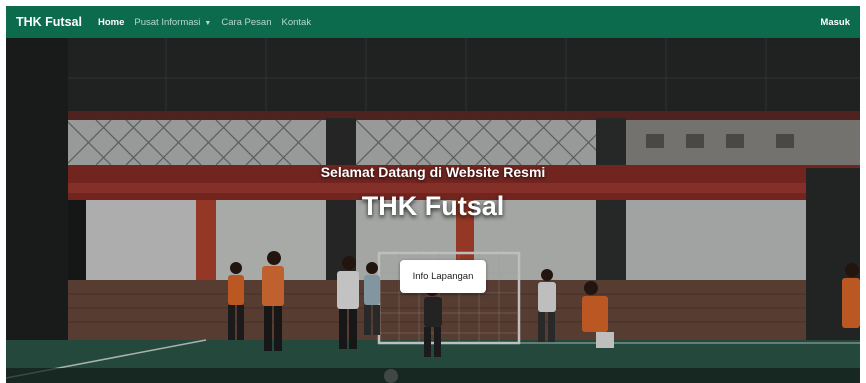 The image size is (866, 383). I want to click on nav-kontak: Kontak, so click(297, 22).